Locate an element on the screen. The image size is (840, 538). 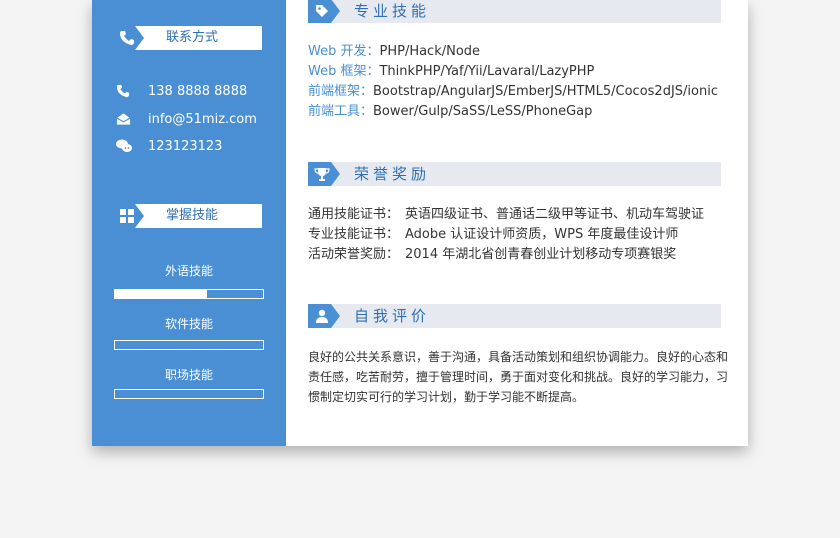
skill-label-workplace: 职场技能 is located at coordinates (188, 375).